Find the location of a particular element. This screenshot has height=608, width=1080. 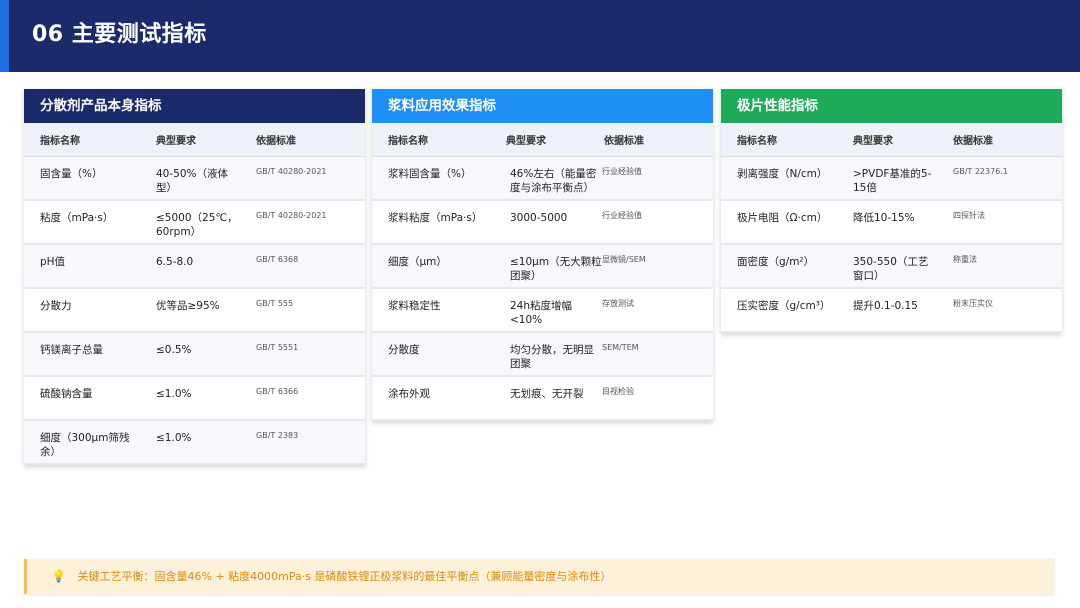

cell-name: 细度（300μm筛残余） is located at coordinates (85, 445).